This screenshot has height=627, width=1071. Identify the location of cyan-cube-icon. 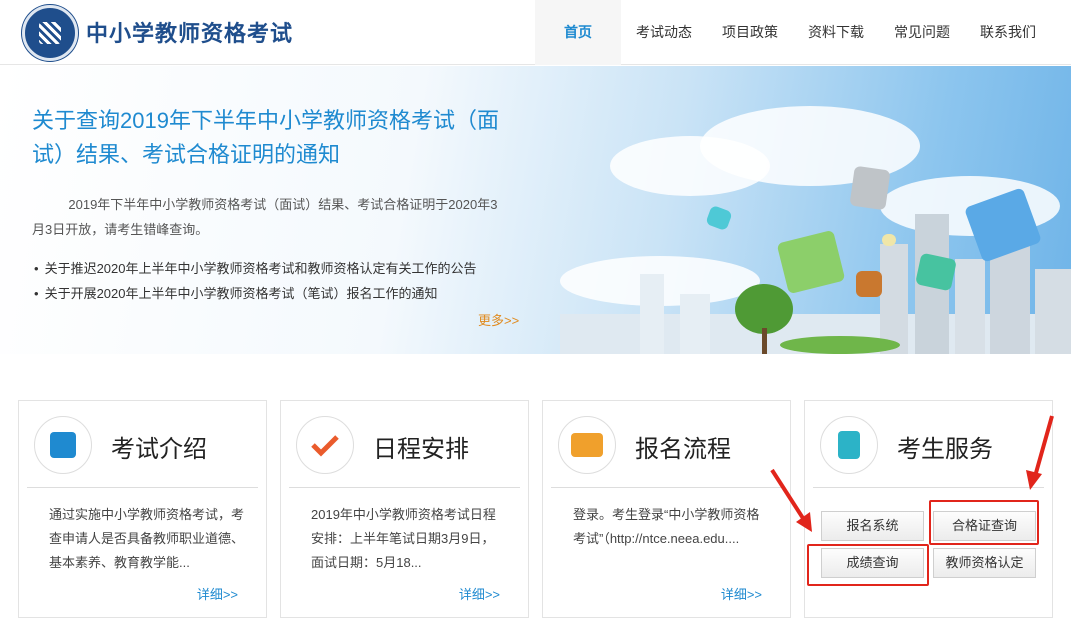
(719, 218).